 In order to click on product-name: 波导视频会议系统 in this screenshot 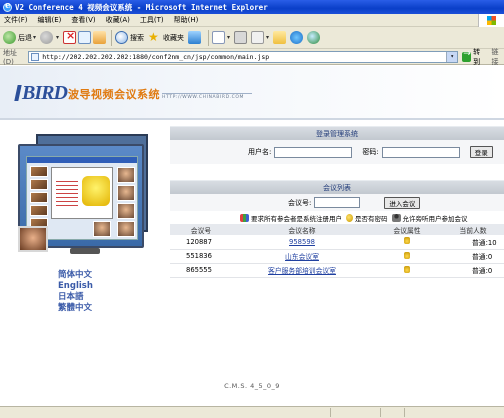, I will do `click(114, 94)`.